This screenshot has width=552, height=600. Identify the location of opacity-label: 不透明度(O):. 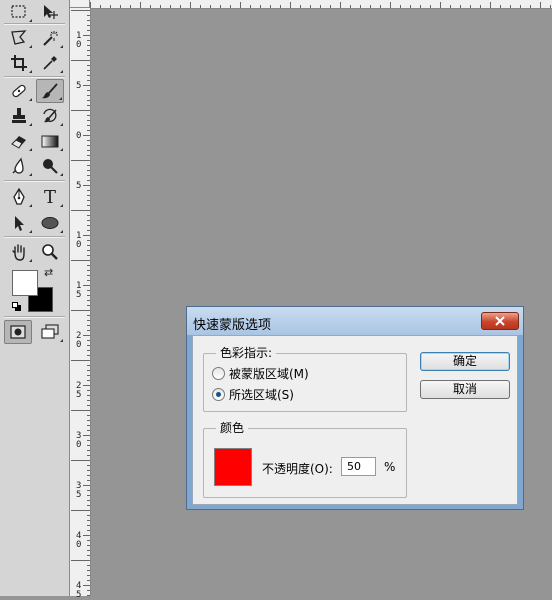
(297, 469).